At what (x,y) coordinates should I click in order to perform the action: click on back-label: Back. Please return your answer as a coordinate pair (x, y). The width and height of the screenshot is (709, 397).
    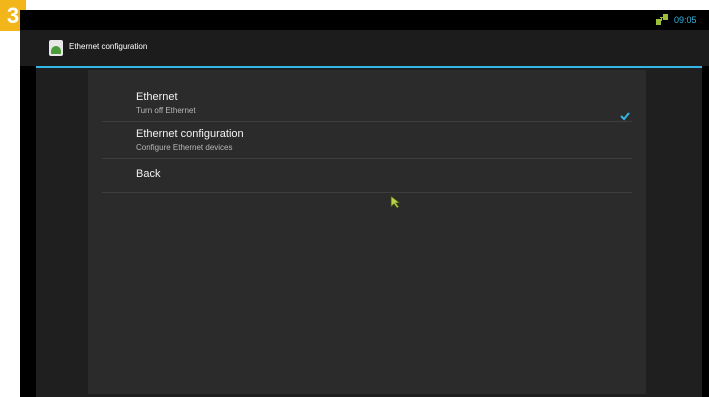
    Looking at the image, I should click on (148, 174).